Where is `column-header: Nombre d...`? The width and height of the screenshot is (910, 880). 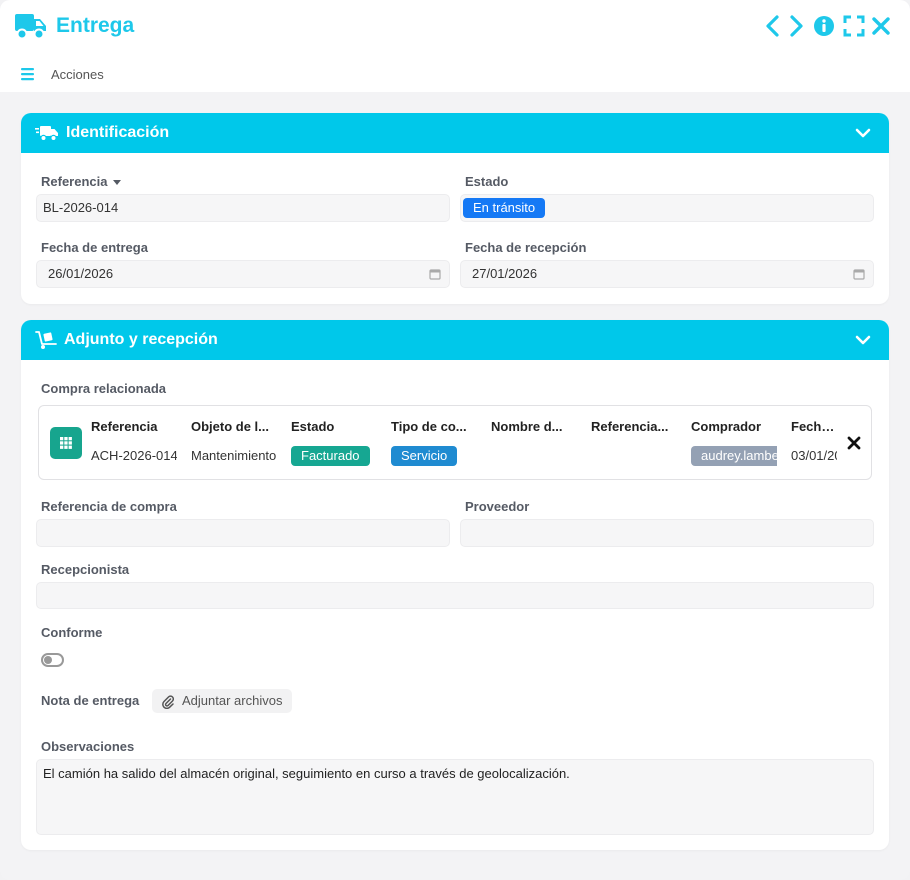
column-header: Nombre d... is located at coordinates (527, 426).